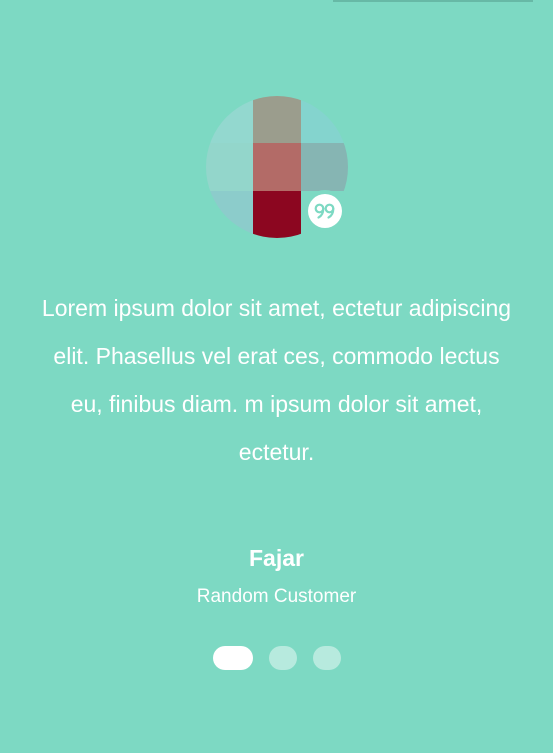 Image resolution: width=553 pixels, height=753 pixels. Describe the element at coordinates (276, 596) in the screenshot. I see `author-role: Random Customer` at that location.